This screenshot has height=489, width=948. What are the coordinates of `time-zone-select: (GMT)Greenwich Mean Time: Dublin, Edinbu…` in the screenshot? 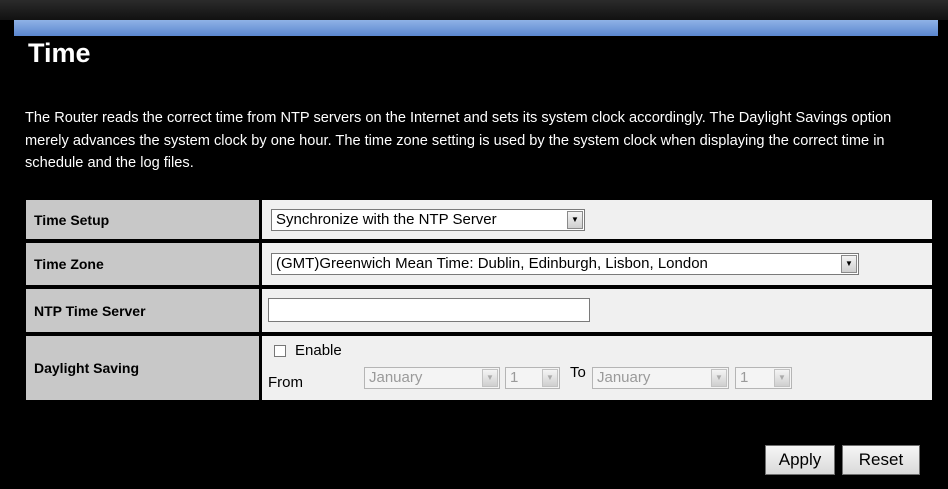 It's located at (565, 264).